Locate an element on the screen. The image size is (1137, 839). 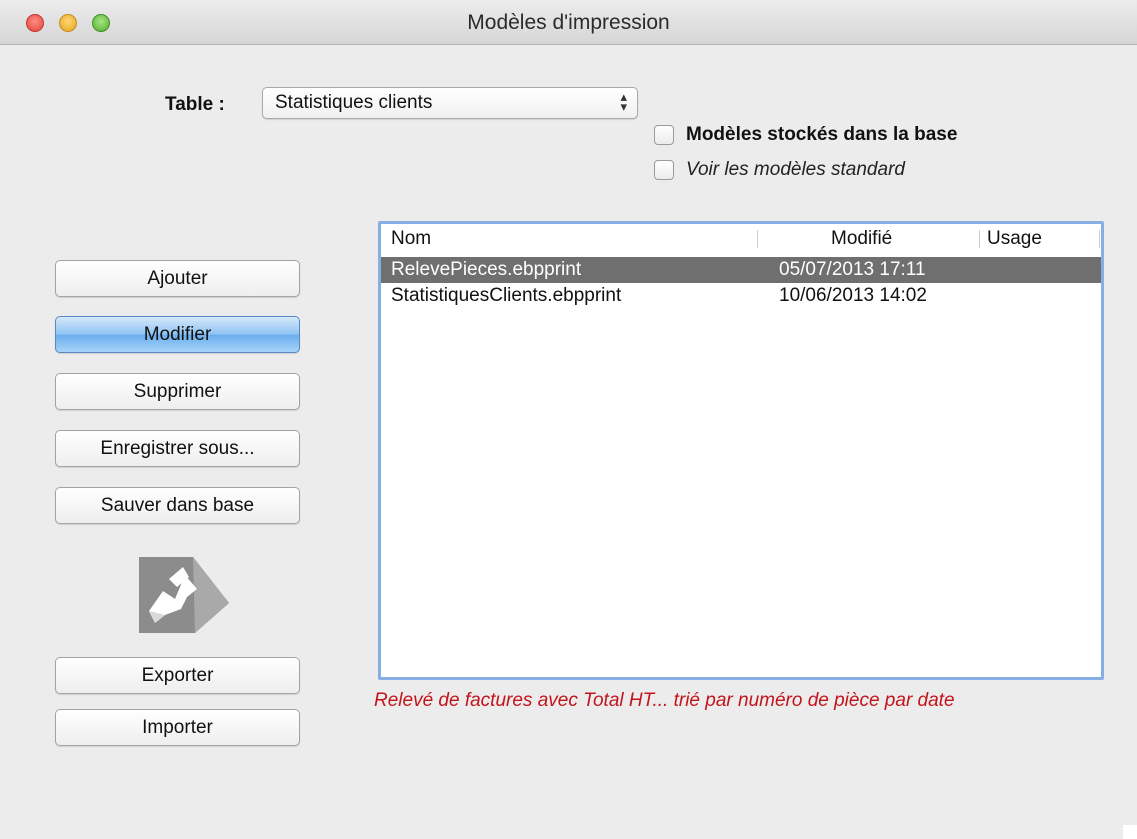
show-standard-checkbox is located at coordinates (664, 170).